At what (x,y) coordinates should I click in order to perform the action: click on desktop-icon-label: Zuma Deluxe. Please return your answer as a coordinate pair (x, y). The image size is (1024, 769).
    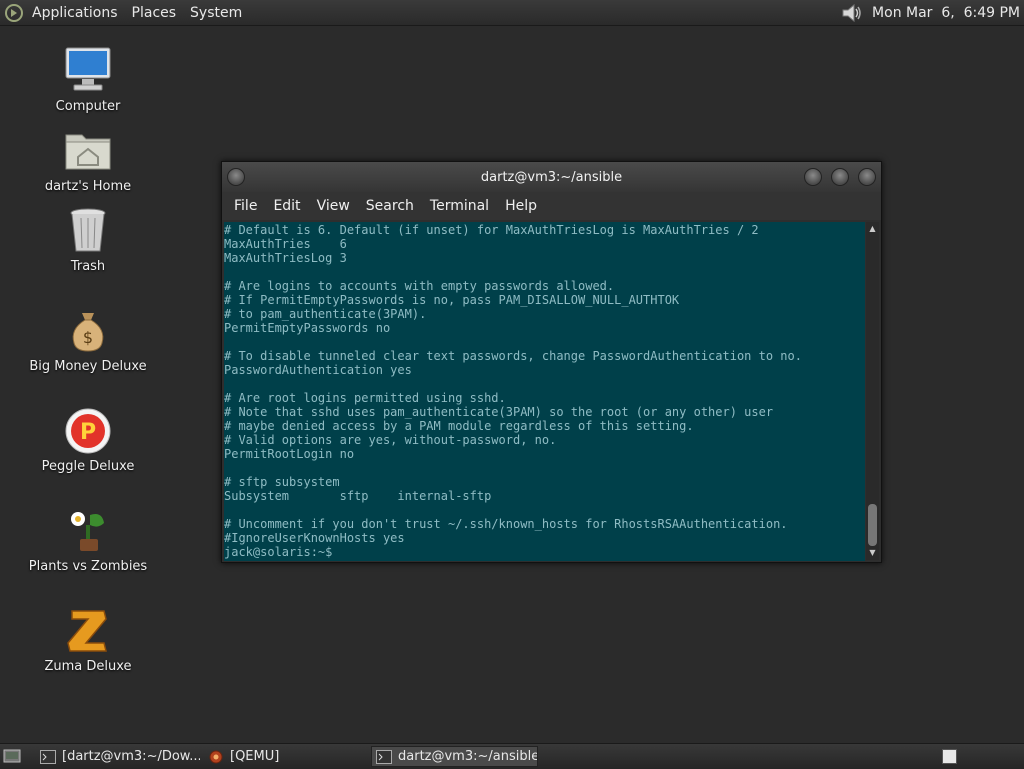
    Looking at the image, I should click on (88, 666).